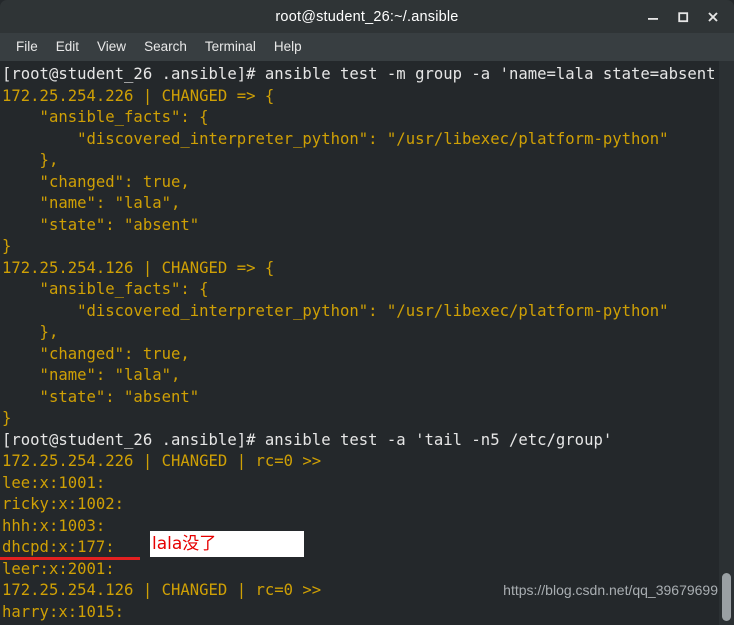 Image resolution: width=734 pixels, height=625 pixels. I want to click on menu-item-edit: Edit, so click(67, 47).